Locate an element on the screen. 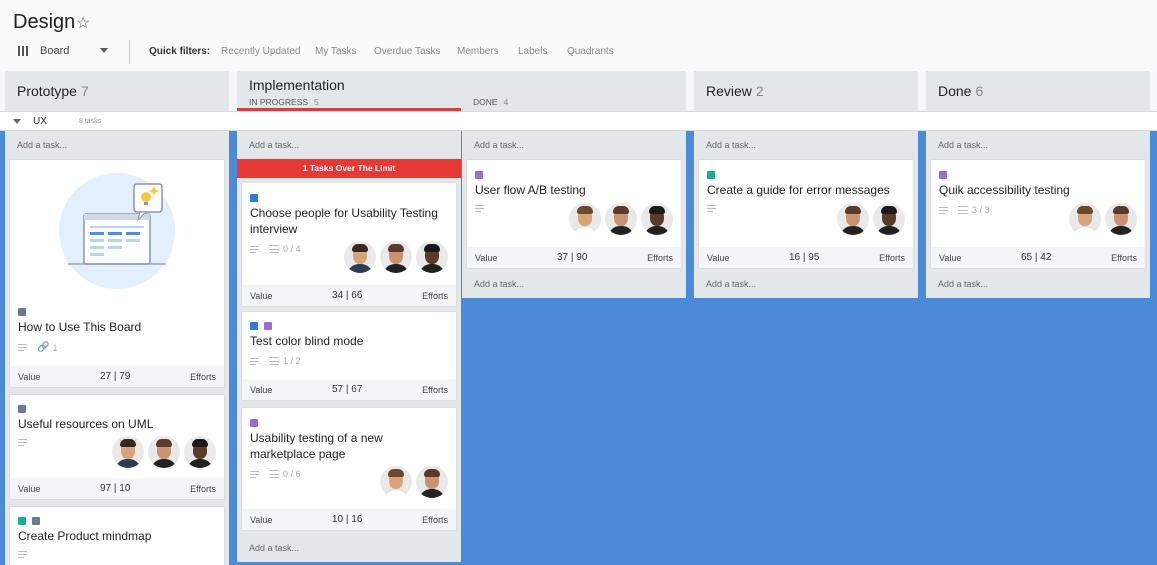 The height and width of the screenshot is (565, 1157). swimlane-header: UX 8 tasks is located at coordinates (578, 121).